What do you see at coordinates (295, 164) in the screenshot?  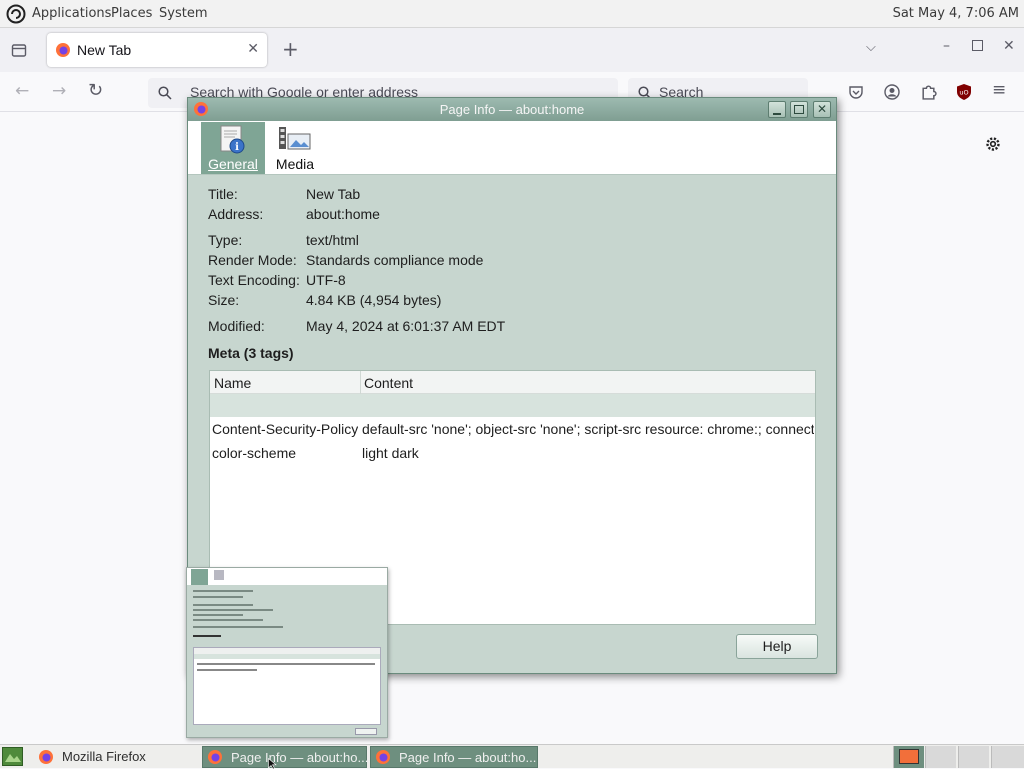 I see `tab-media-label: Media` at bounding box center [295, 164].